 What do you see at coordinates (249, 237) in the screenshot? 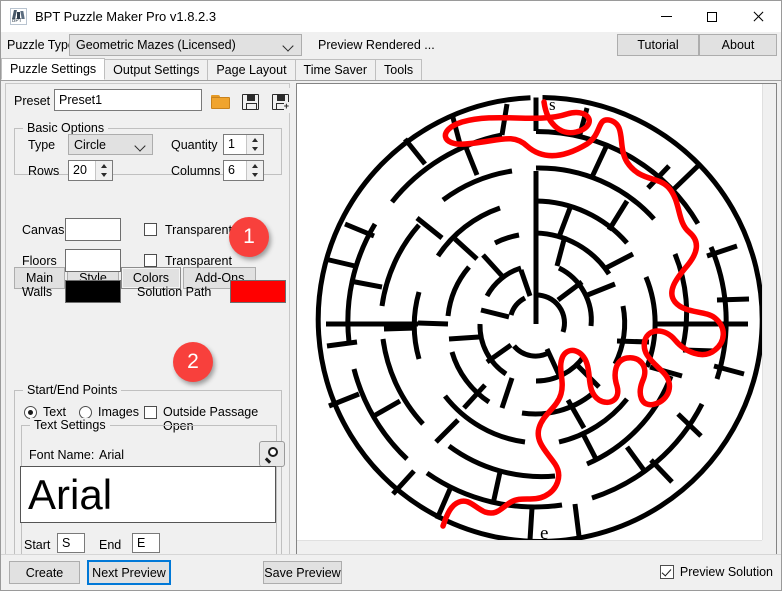
I see `annotation-badge-1: 1` at bounding box center [249, 237].